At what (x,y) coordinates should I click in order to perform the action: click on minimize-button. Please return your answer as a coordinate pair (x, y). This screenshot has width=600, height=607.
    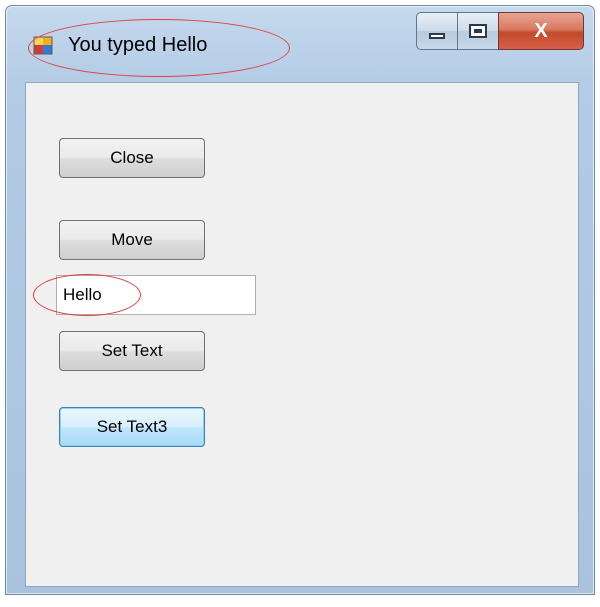
    Looking at the image, I should click on (437, 31).